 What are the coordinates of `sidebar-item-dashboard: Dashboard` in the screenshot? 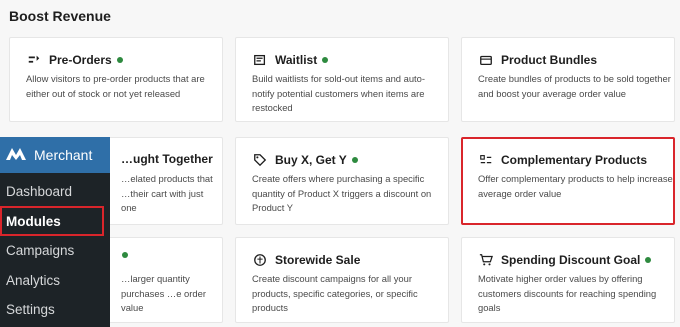 It's located at (39, 191).